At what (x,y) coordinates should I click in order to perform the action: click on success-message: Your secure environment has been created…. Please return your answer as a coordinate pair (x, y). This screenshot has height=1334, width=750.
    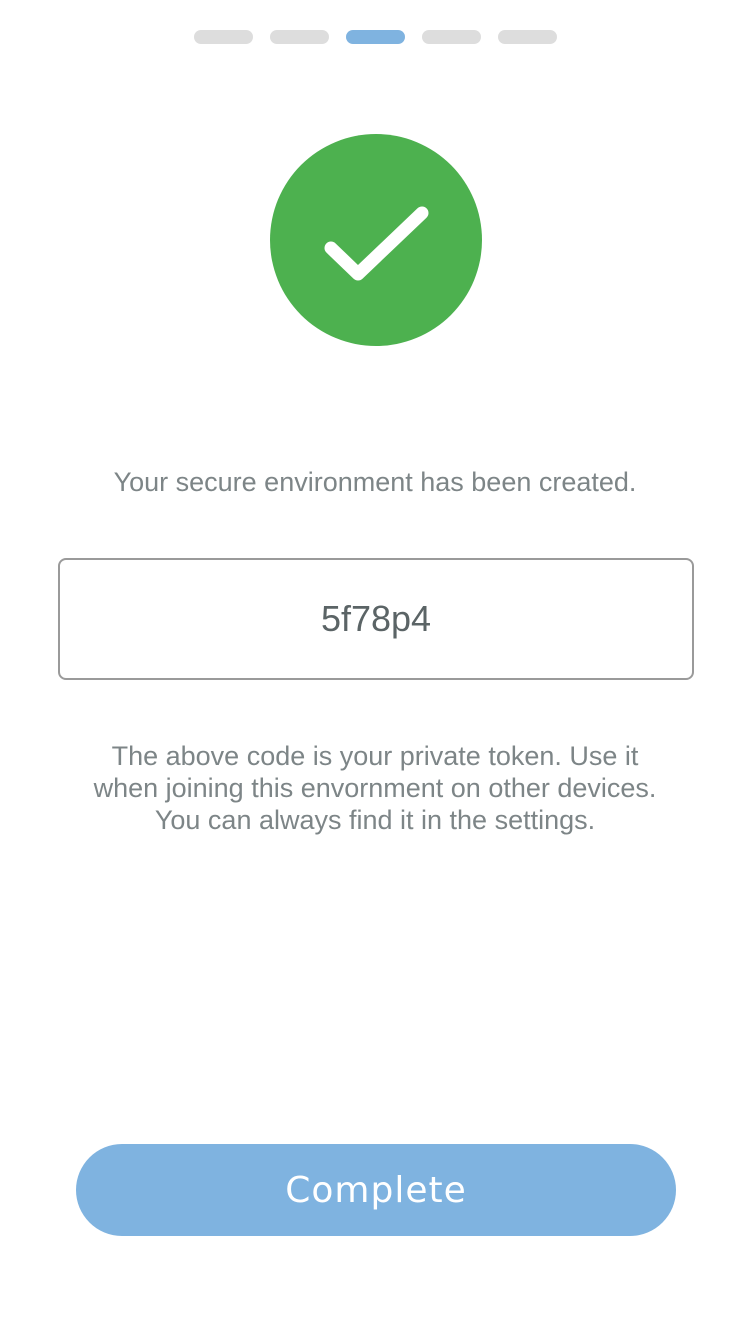
    Looking at the image, I should click on (375, 482).